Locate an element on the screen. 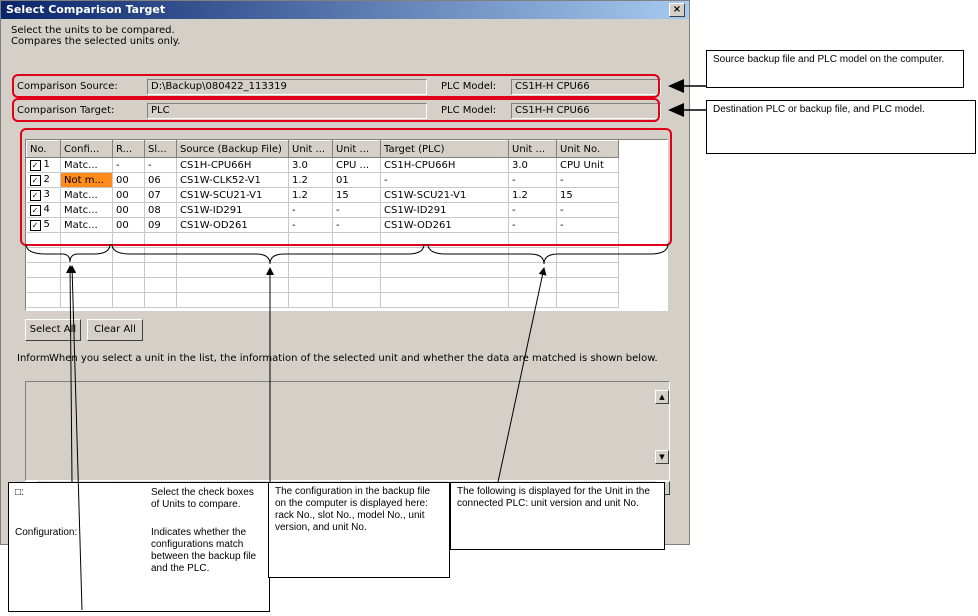  plc-pointer is located at coordinates (522, 375).